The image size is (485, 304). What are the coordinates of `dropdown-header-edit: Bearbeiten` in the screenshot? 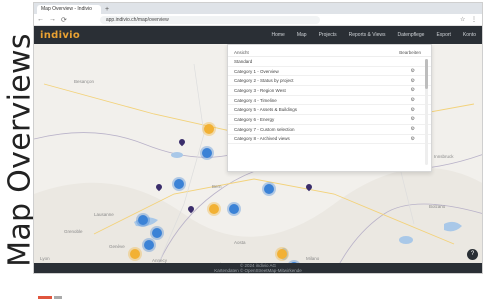 It's located at (410, 52).